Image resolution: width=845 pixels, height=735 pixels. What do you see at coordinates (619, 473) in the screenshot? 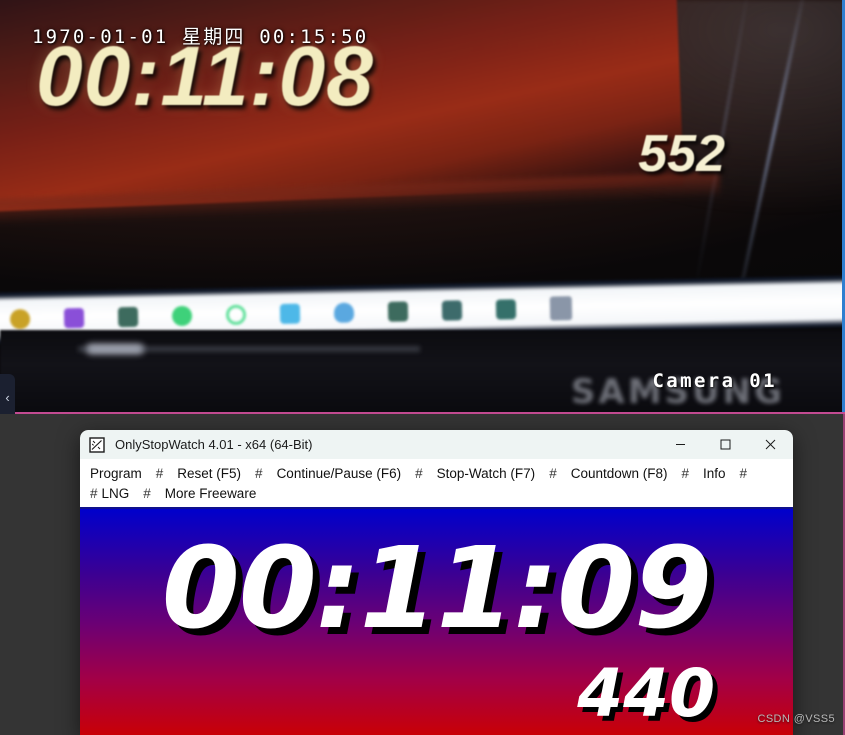
I see `menu-item-countdown: Countdown (F8)` at bounding box center [619, 473].